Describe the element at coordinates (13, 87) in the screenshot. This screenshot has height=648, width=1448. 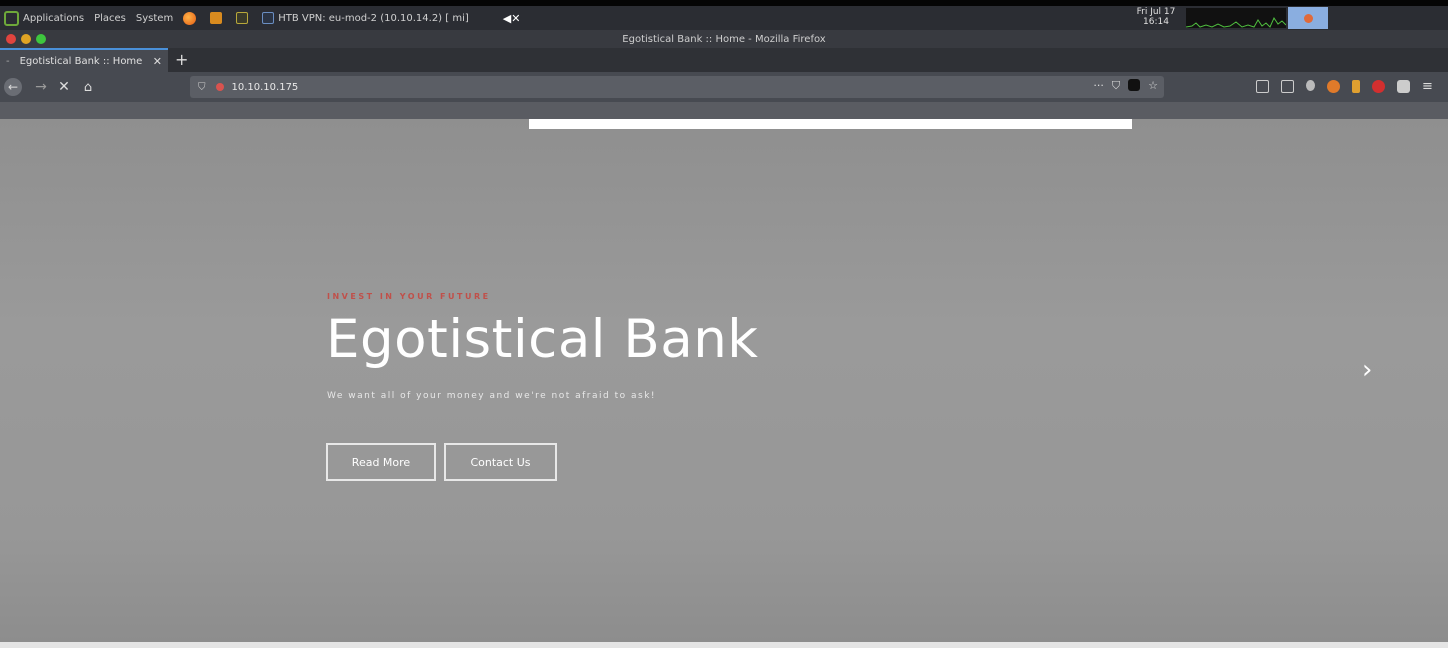
I see `back-button: ←` at that location.